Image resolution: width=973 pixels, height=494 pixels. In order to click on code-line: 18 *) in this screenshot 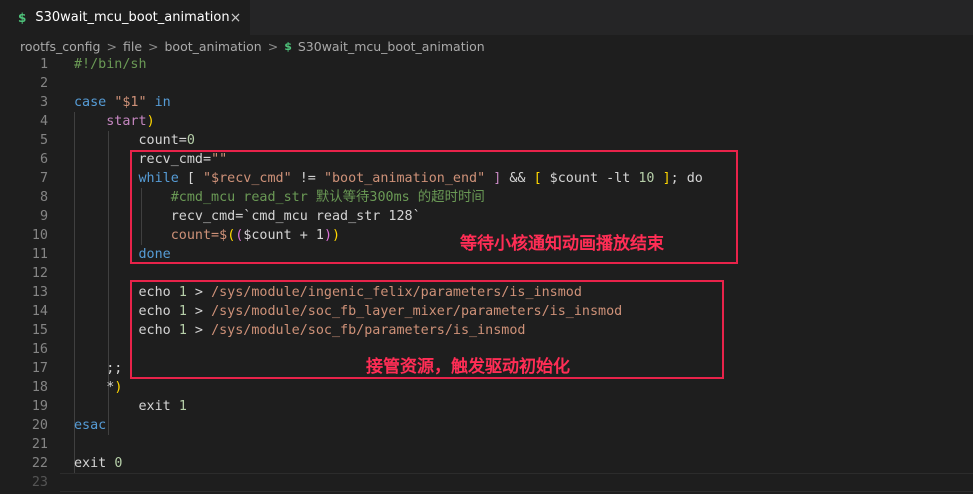, I will do `click(486, 387)`.